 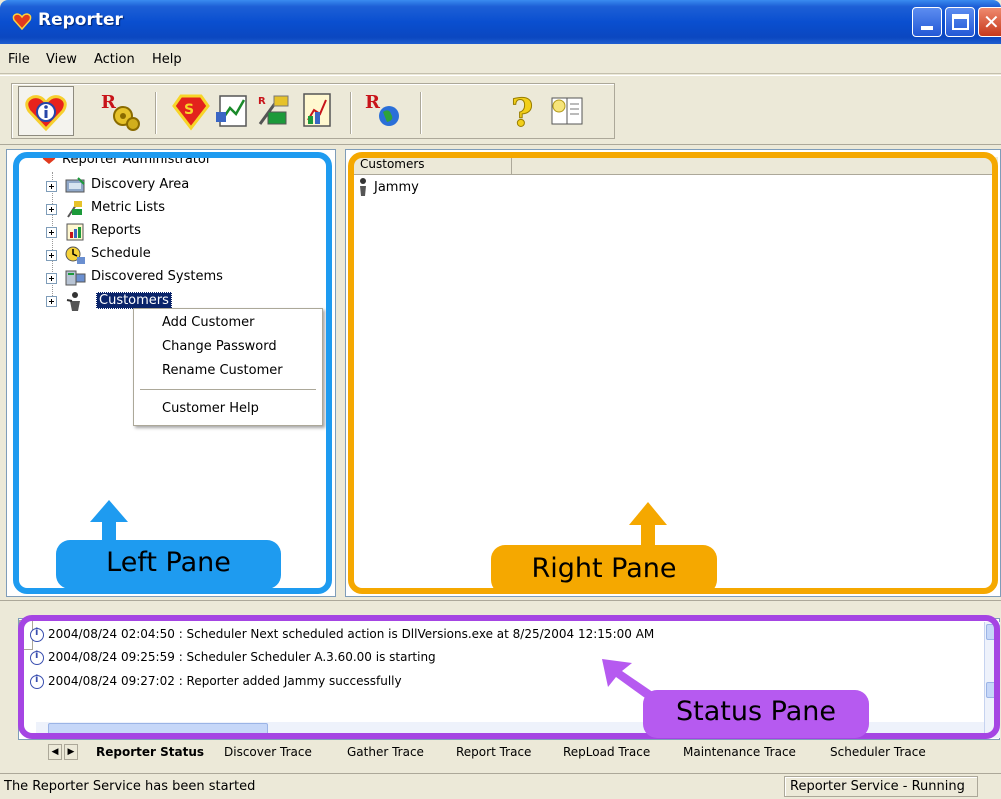 I want to click on column-header-label: Customers, so click(x=392, y=164).